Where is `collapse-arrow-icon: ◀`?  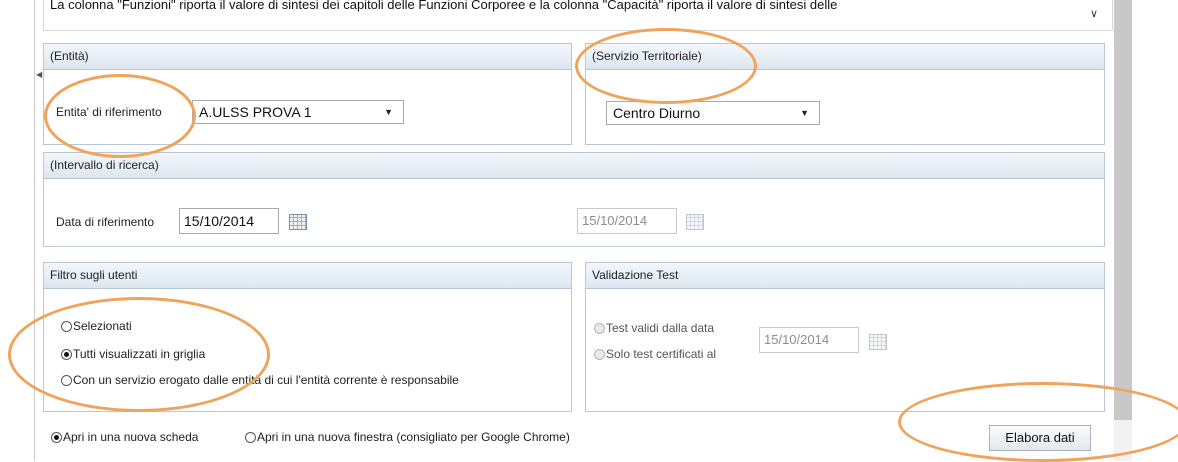 collapse-arrow-icon: ◀ is located at coordinates (39, 74).